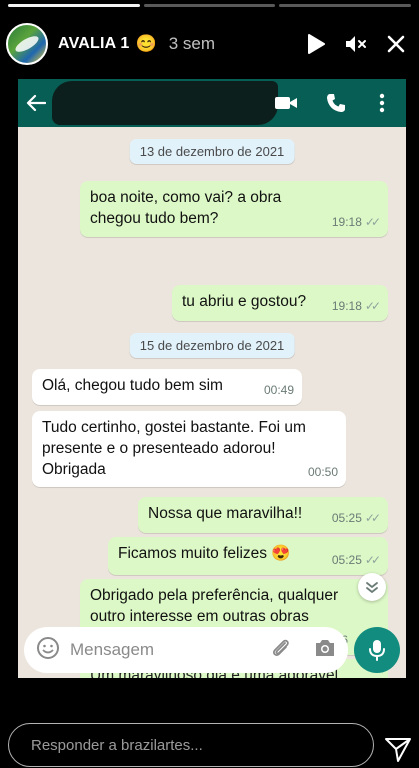  Describe the element at coordinates (146, 43) in the screenshot. I see `story-emoji: 😊` at that location.